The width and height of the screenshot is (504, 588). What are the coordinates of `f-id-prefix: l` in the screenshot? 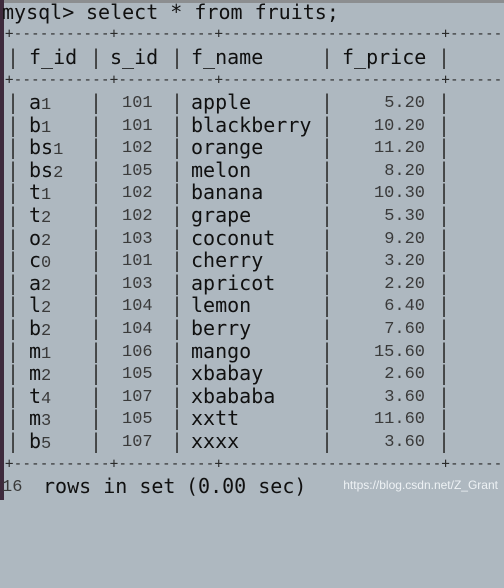 It's located at (35, 305).